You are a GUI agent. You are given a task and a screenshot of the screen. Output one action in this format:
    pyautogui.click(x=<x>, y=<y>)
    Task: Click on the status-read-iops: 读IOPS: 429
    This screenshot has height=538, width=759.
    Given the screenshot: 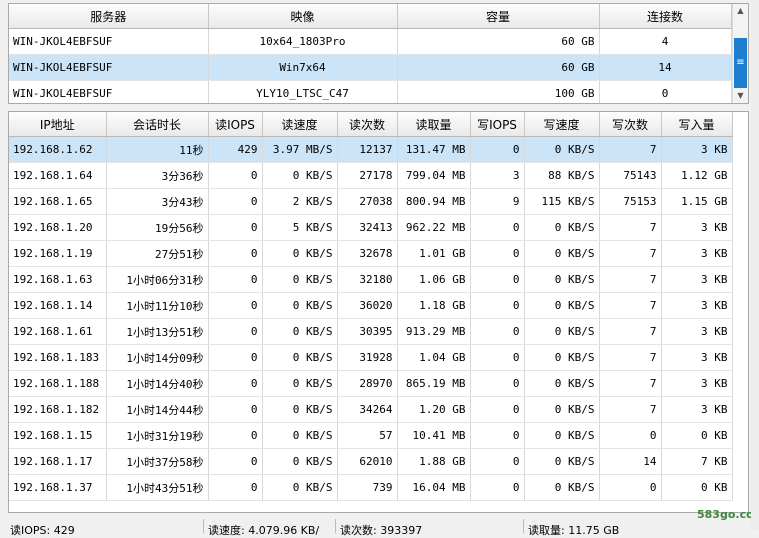 What is the action you would take?
    pyautogui.click(x=42, y=530)
    